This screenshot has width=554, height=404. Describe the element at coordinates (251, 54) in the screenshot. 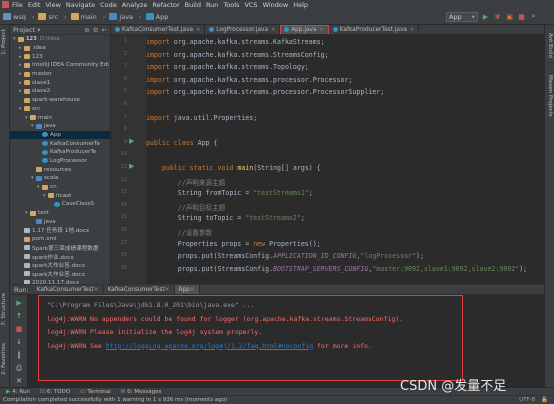

I see `code-token: org.apache.kafka.streams.StreamsConfig;` at that location.